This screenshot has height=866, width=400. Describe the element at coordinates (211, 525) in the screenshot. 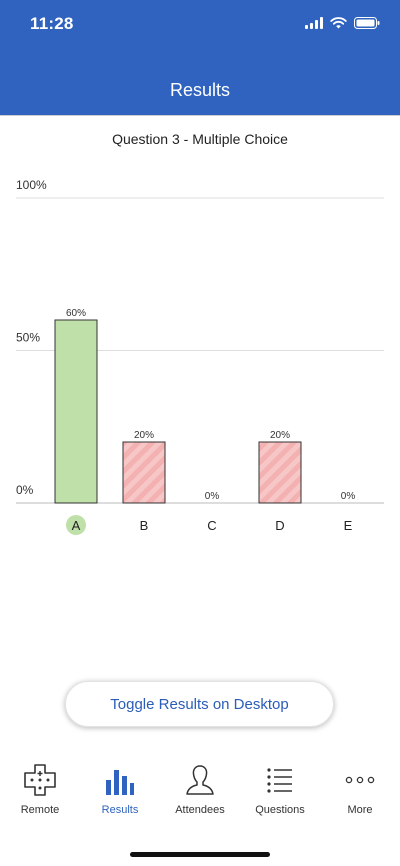

I see `x-tick-label: C` at that location.